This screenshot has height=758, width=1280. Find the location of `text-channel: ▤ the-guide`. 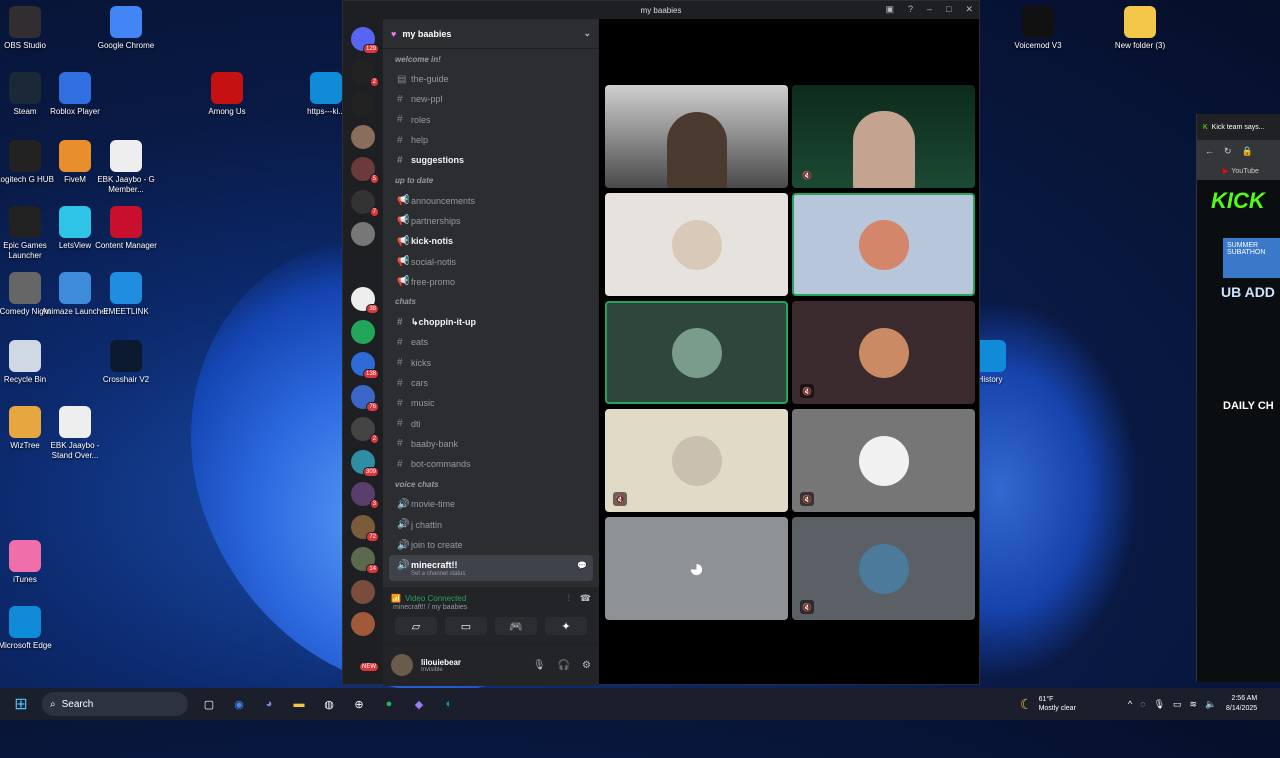

text-channel: ▤ the-guide is located at coordinates (491, 79).